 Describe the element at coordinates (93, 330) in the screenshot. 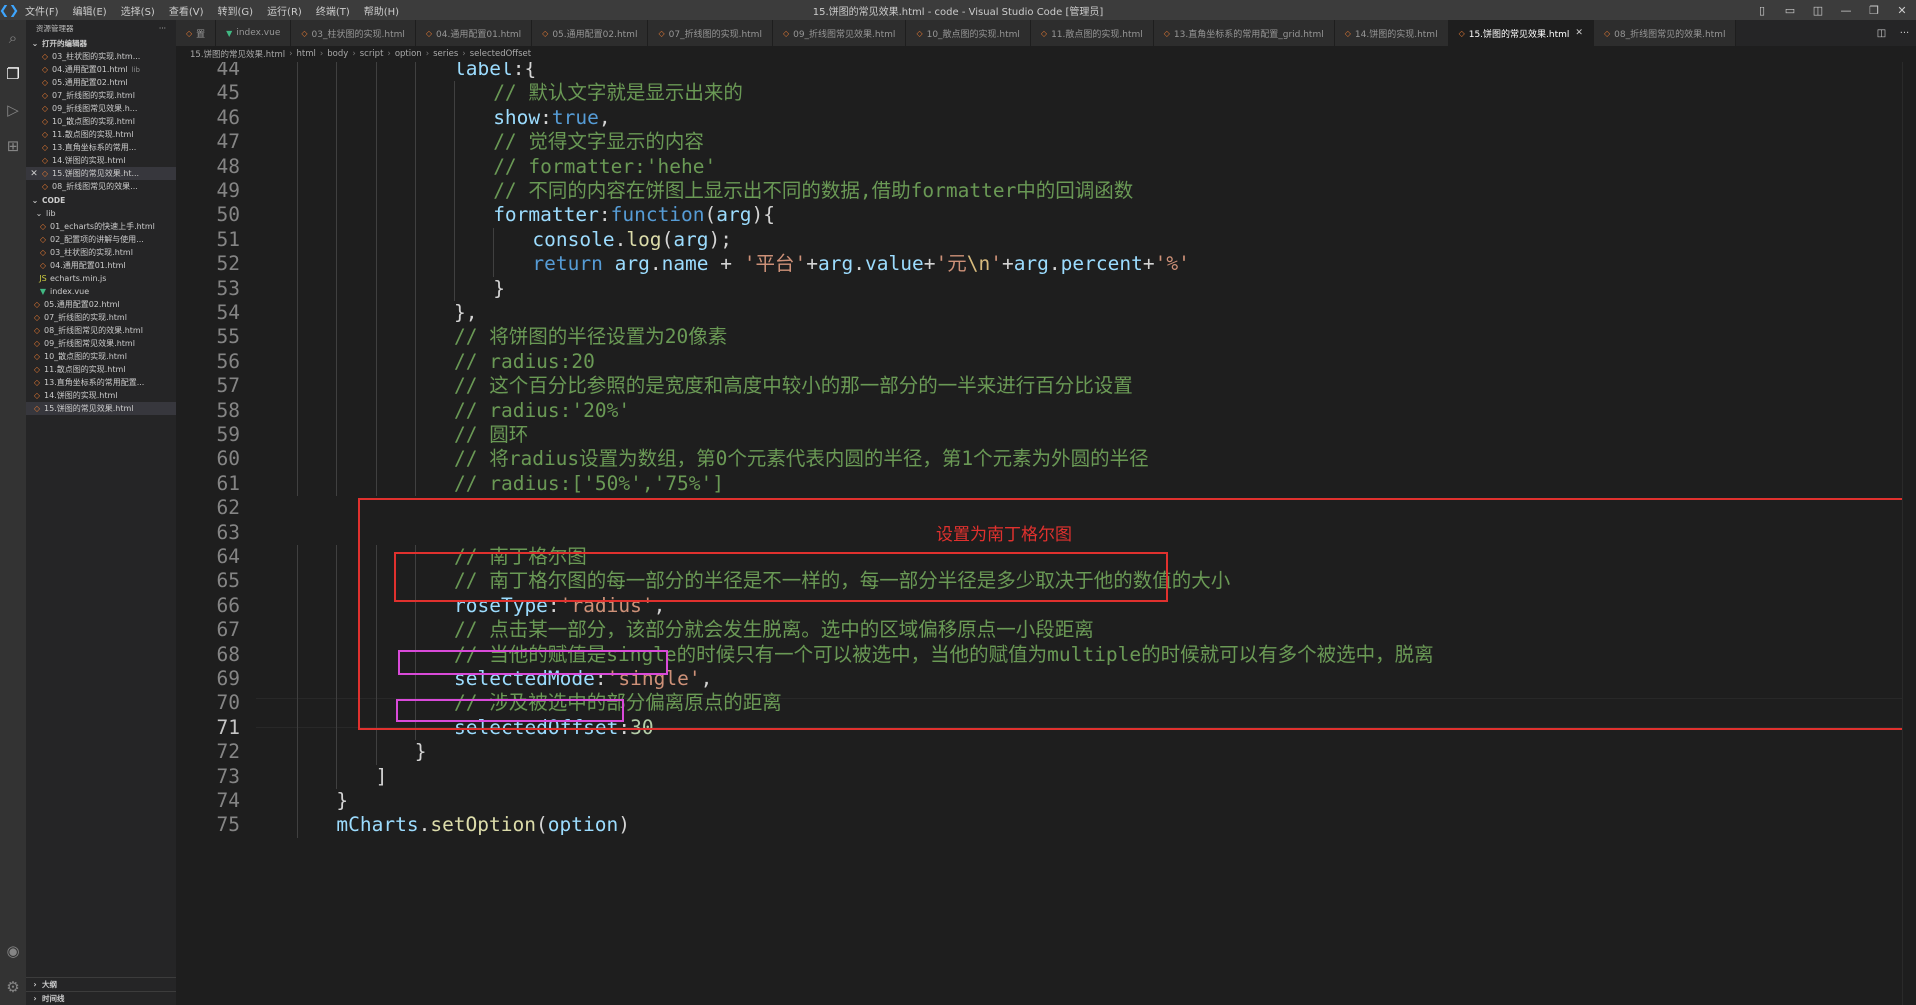

I see `file-item-label: 08_折线图常见的效果.html` at that location.